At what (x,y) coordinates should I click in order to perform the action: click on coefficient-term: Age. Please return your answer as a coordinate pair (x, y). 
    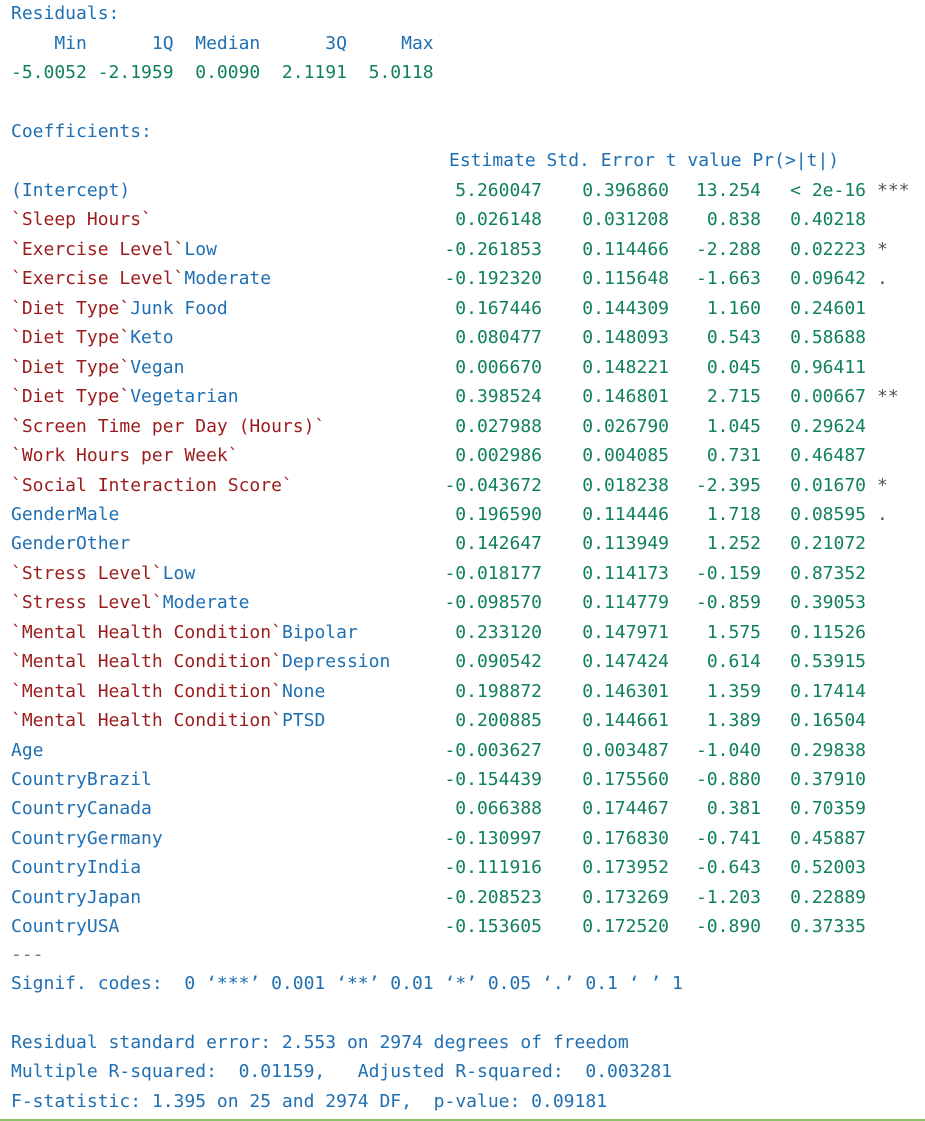
    Looking at the image, I should click on (27, 750).